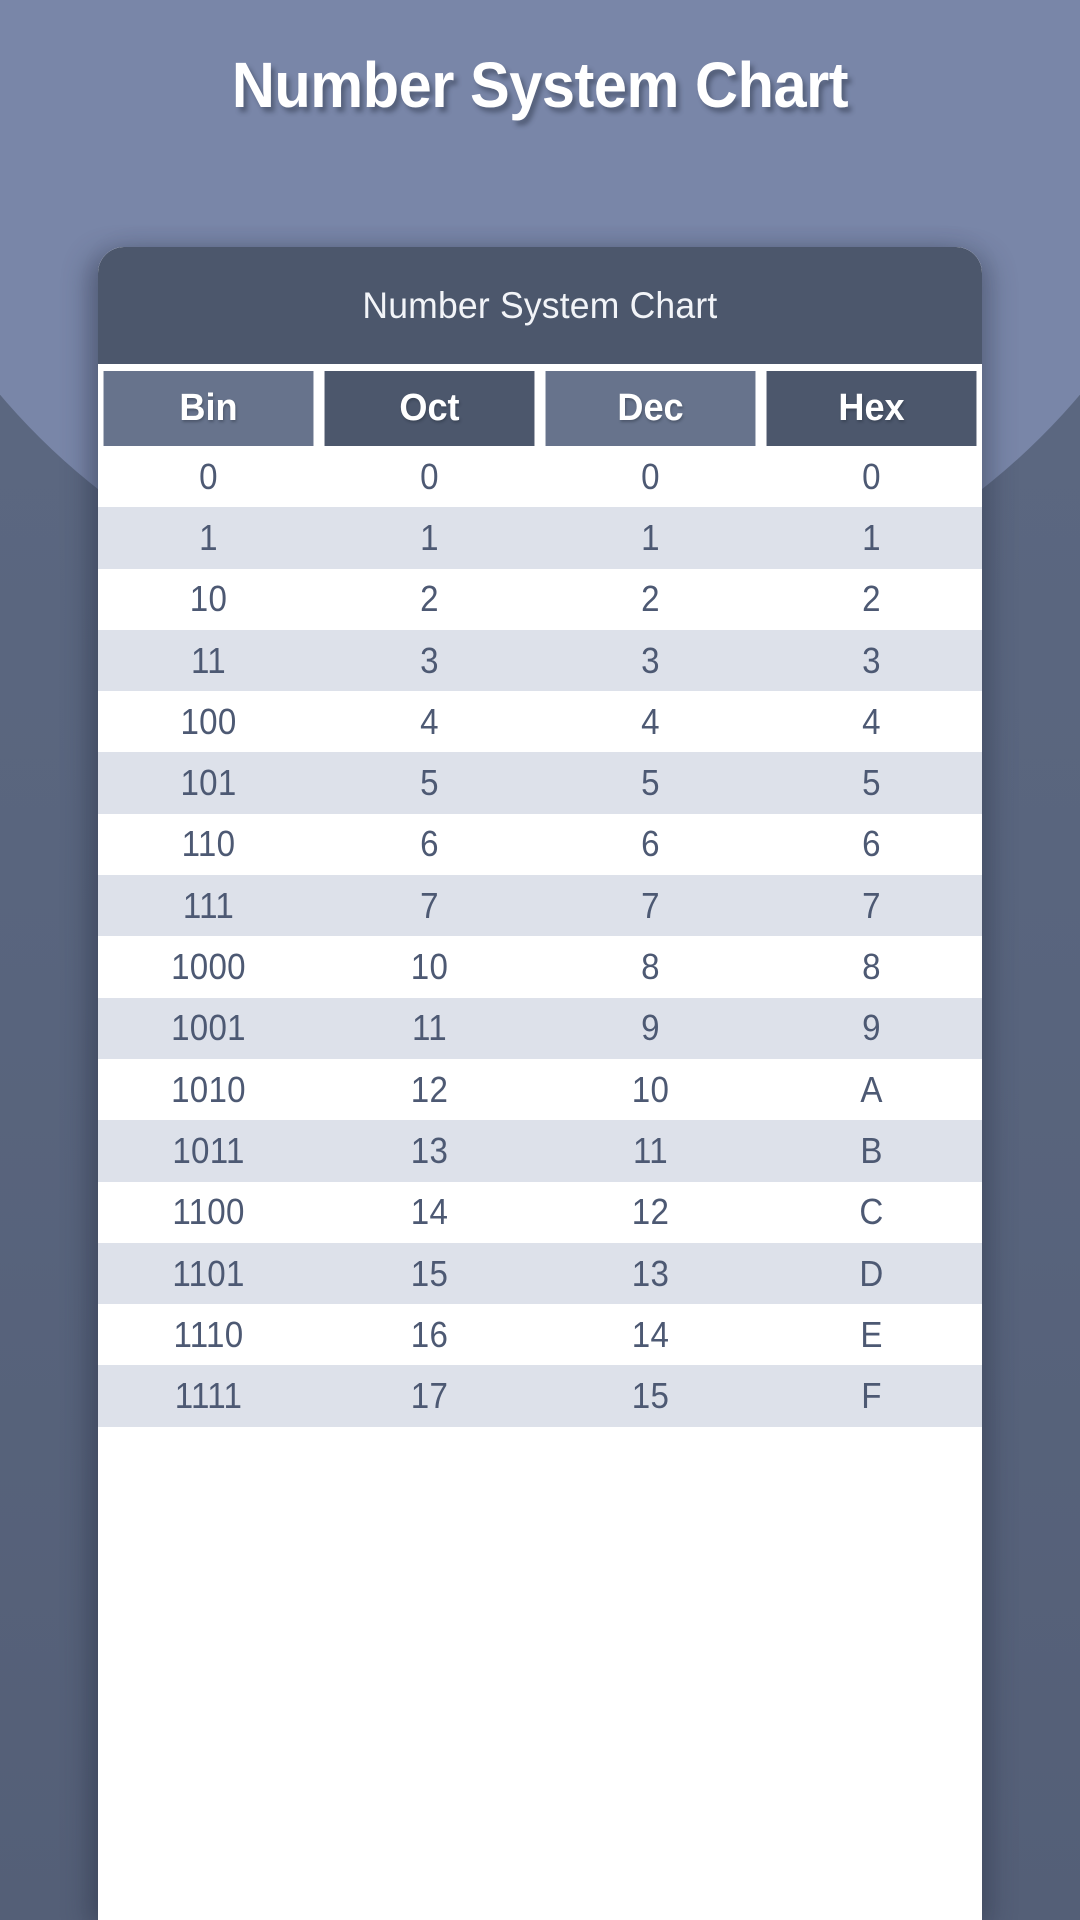 Image resolution: width=1080 pixels, height=1920 pixels. Describe the element at coordinates (429, 1334) in the screenshot. I see `cell-oct: 16` at that location.